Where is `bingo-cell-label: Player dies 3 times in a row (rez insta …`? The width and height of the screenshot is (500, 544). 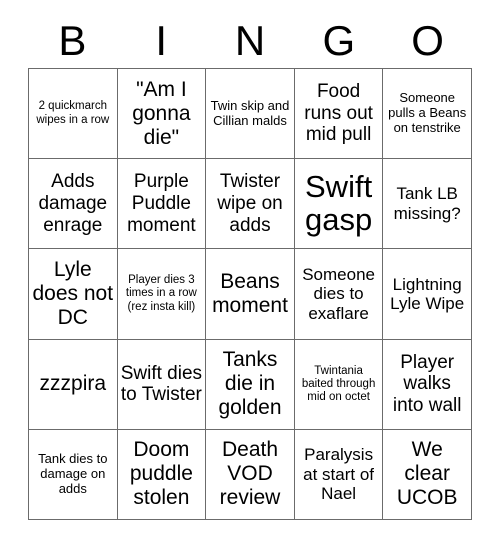
bingo-cell-label: Player dies 3 times in a row (rez insta … is located at coordinates (161, 293).